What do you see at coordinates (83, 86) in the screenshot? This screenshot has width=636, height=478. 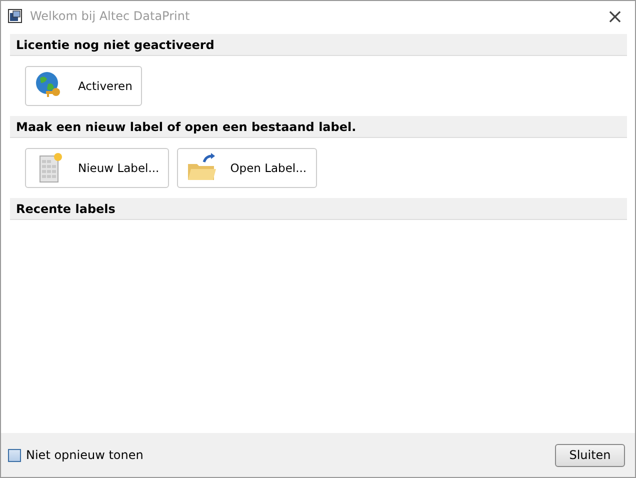 I see `action-button: Activeren` at bounding box center [83, 86].